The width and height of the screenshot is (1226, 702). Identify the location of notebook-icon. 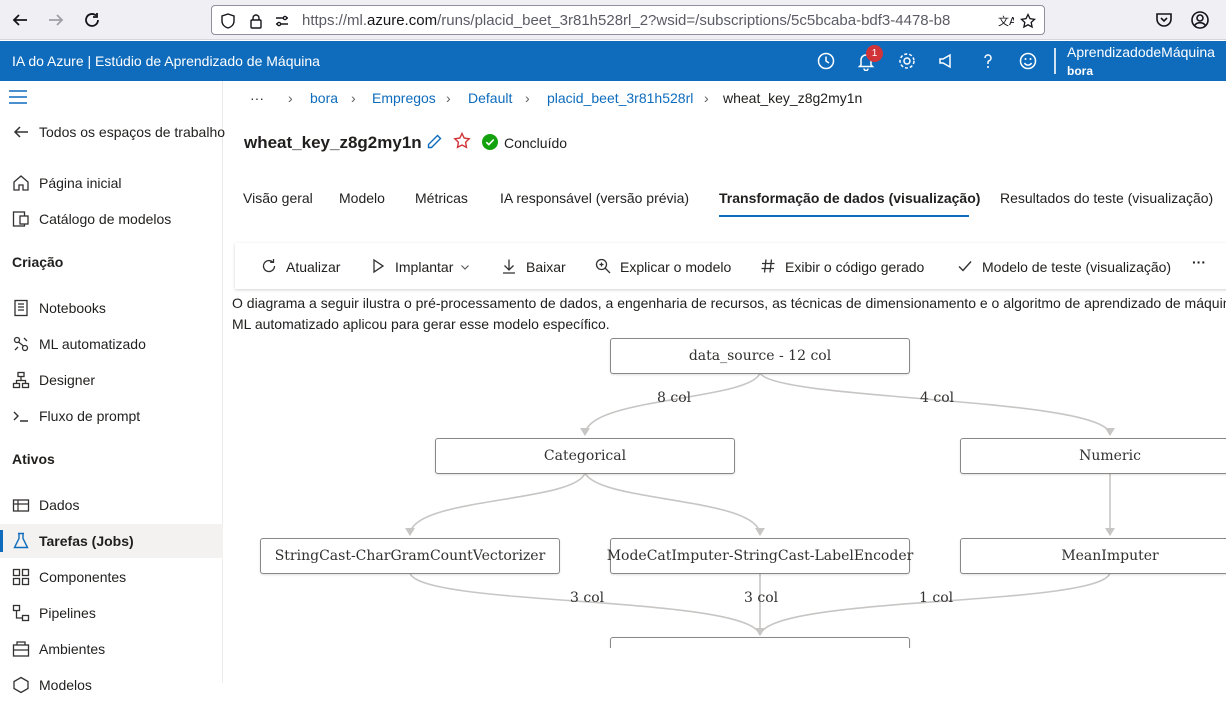
(21, 308).